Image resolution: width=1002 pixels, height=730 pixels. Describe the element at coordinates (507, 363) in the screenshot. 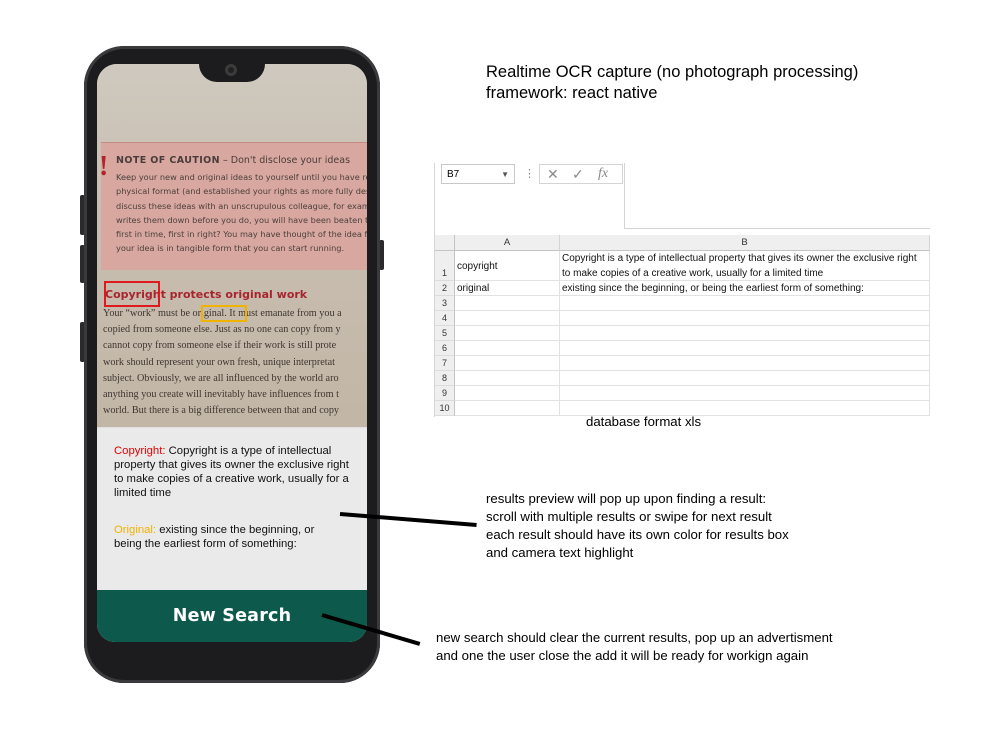

I see `cell-a7` at that location.